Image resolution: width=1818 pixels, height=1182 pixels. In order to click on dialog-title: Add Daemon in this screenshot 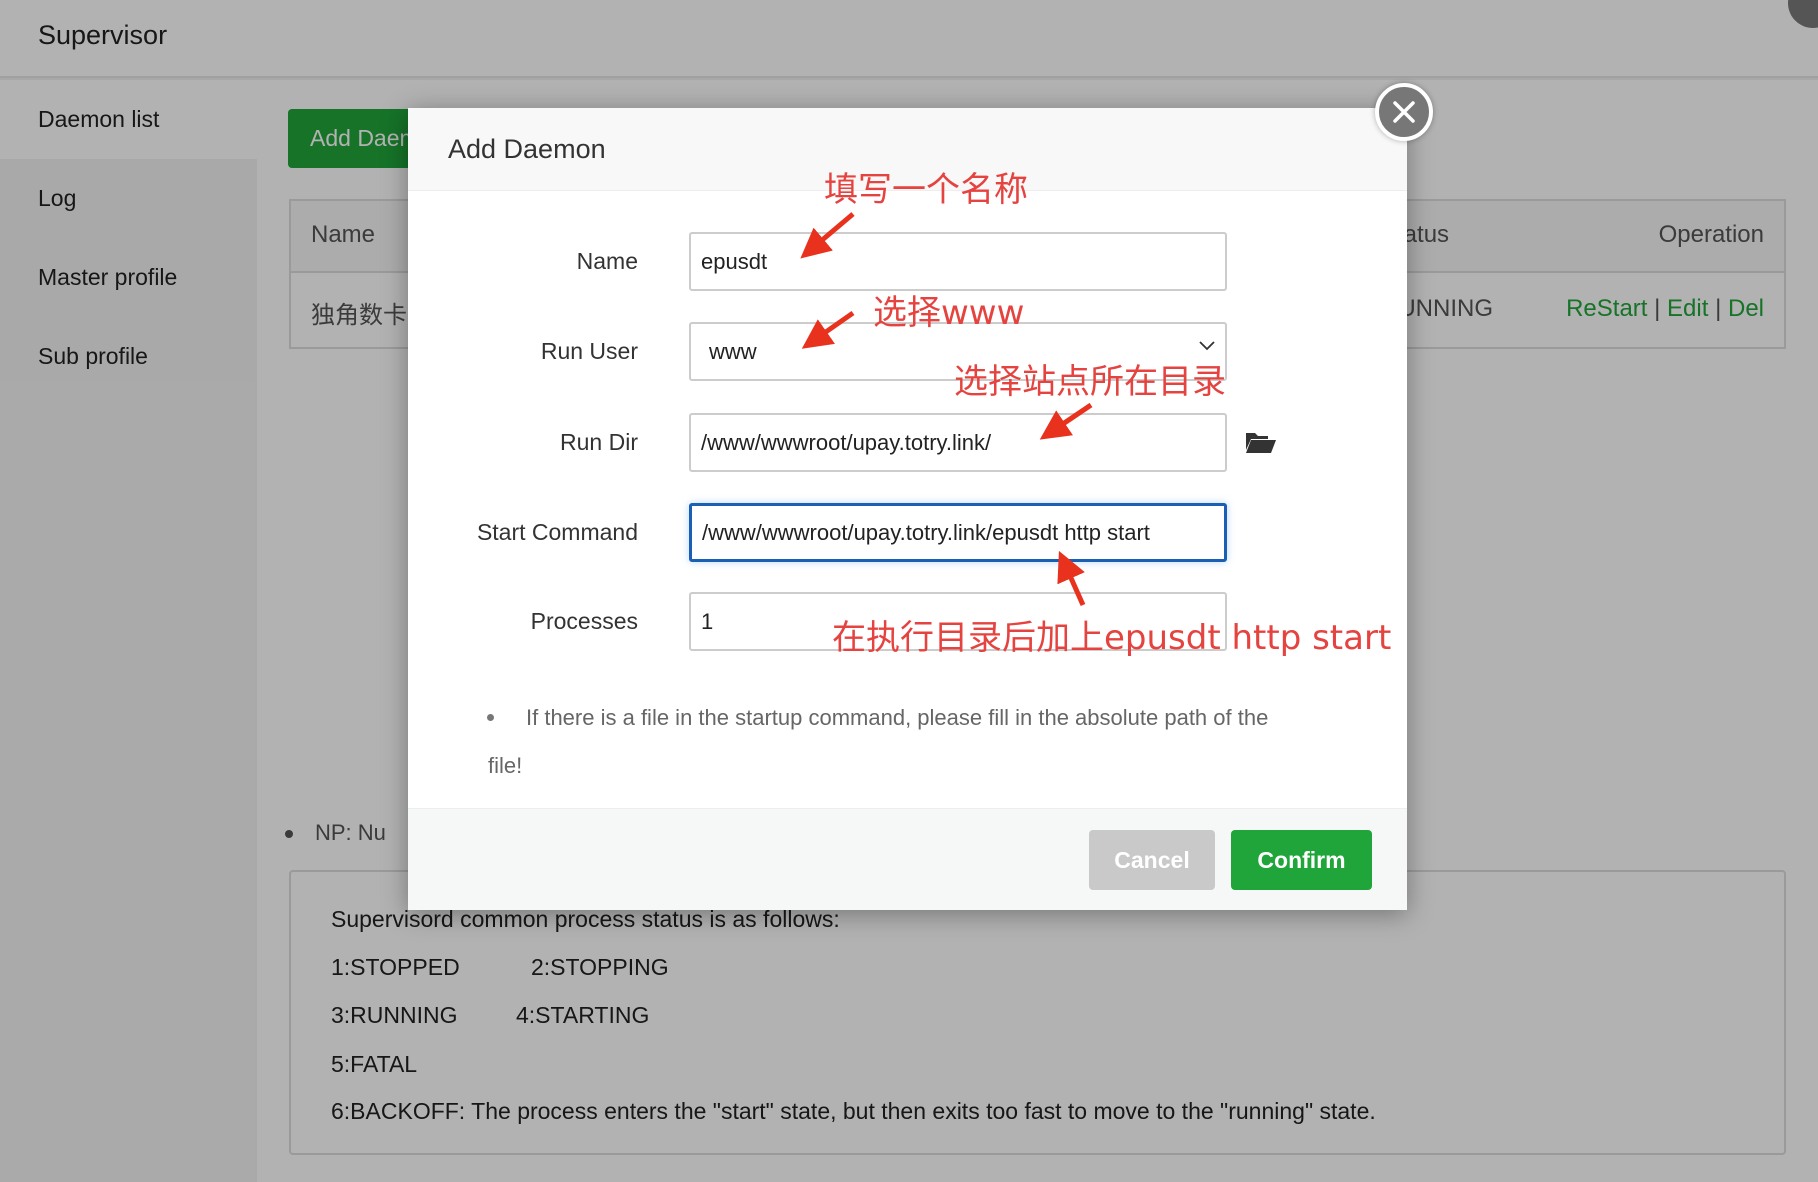, I will do `click(527, 149)`.